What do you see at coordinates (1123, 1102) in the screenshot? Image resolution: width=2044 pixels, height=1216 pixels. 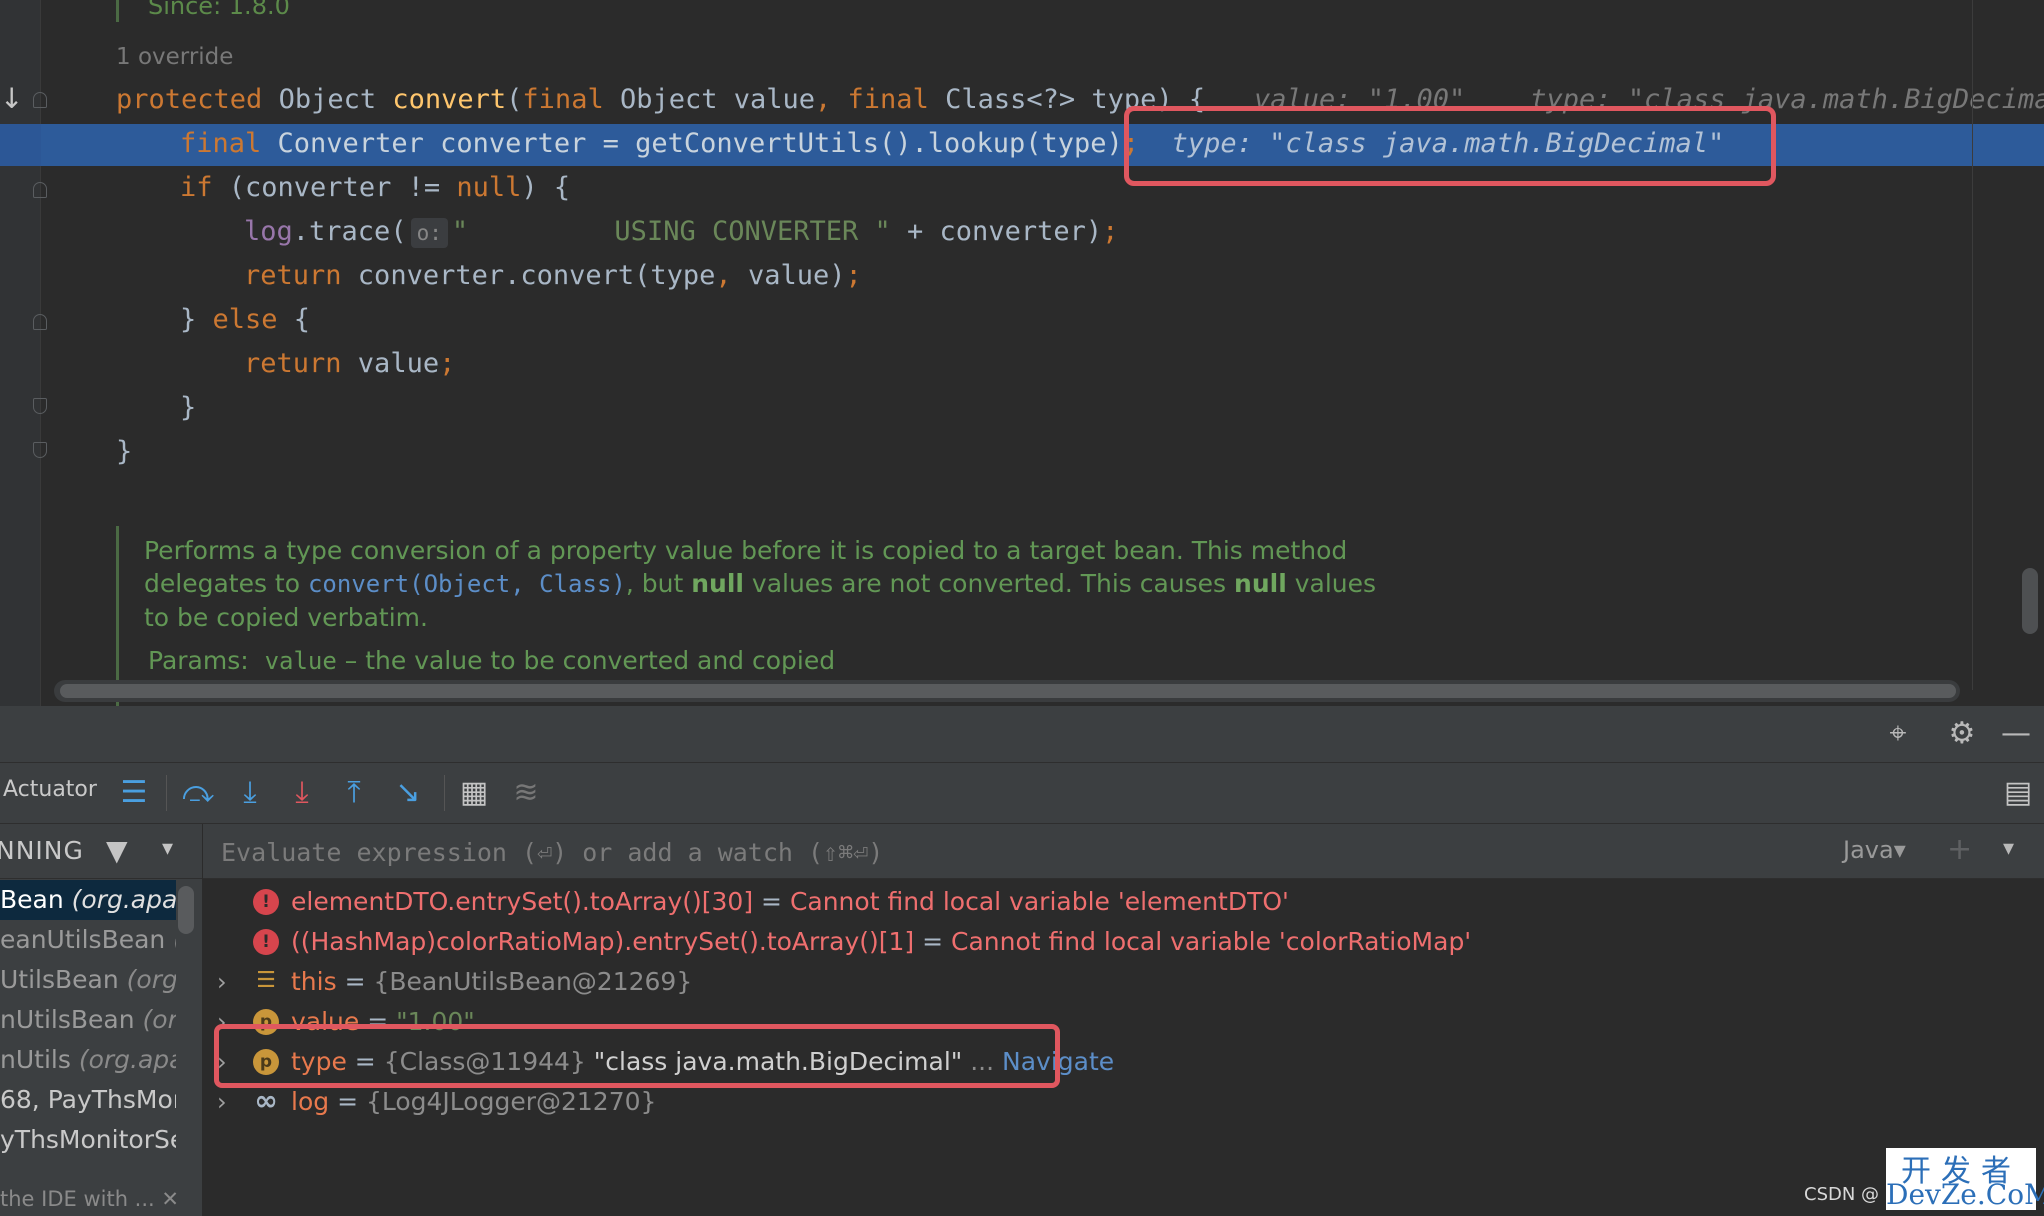 I see `variable-row: › ∞ log = {Log4JLogger@21270}` at bounding box center [1123, 1102].